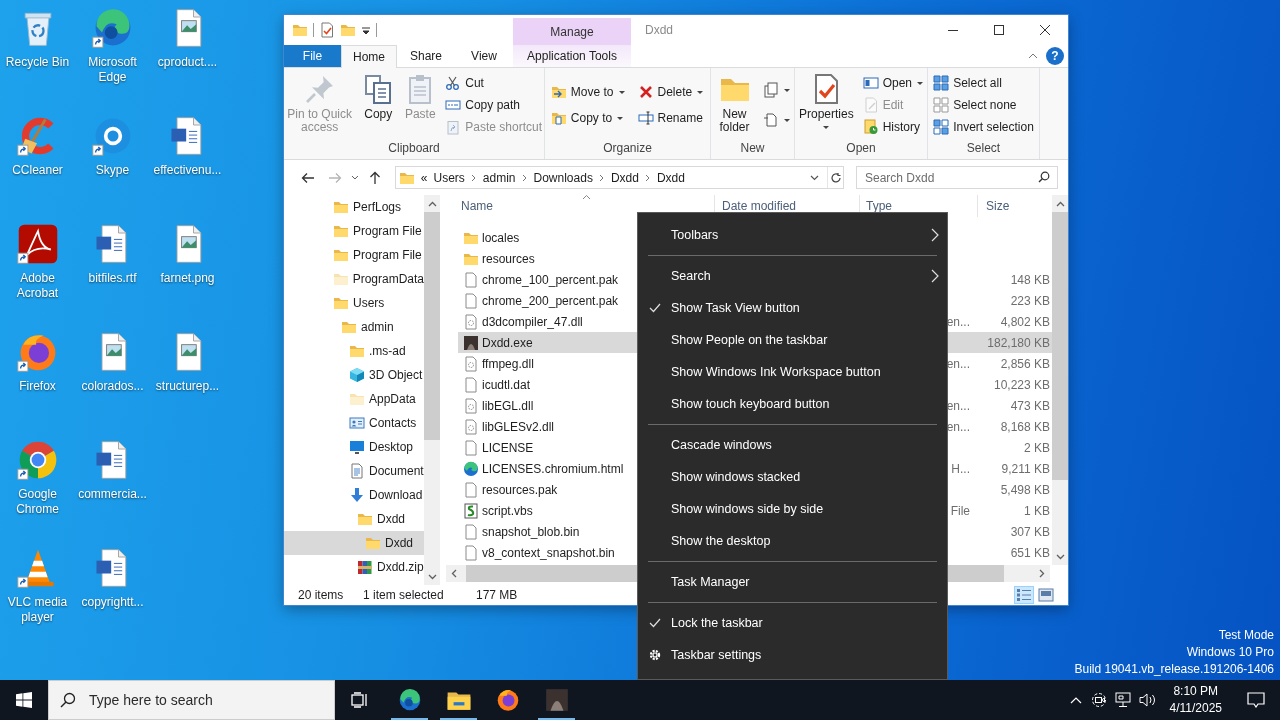  I want to click on file-size: 182,180 KB, so click(1018, 342).